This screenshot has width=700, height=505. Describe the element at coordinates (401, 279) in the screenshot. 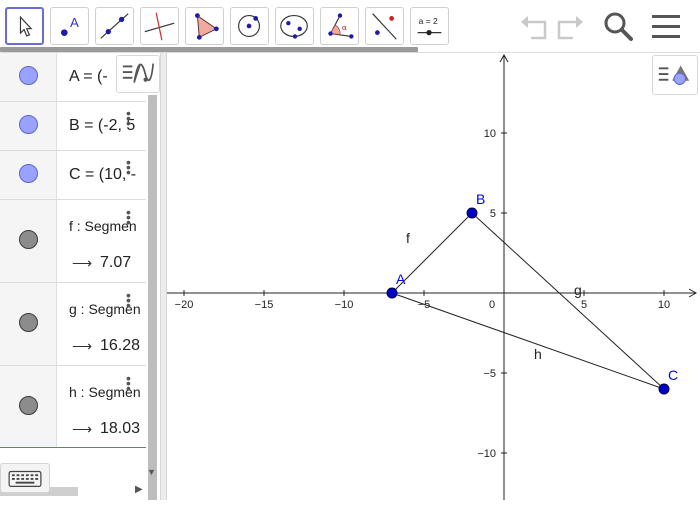

I see `point-label-A: A` at that location.